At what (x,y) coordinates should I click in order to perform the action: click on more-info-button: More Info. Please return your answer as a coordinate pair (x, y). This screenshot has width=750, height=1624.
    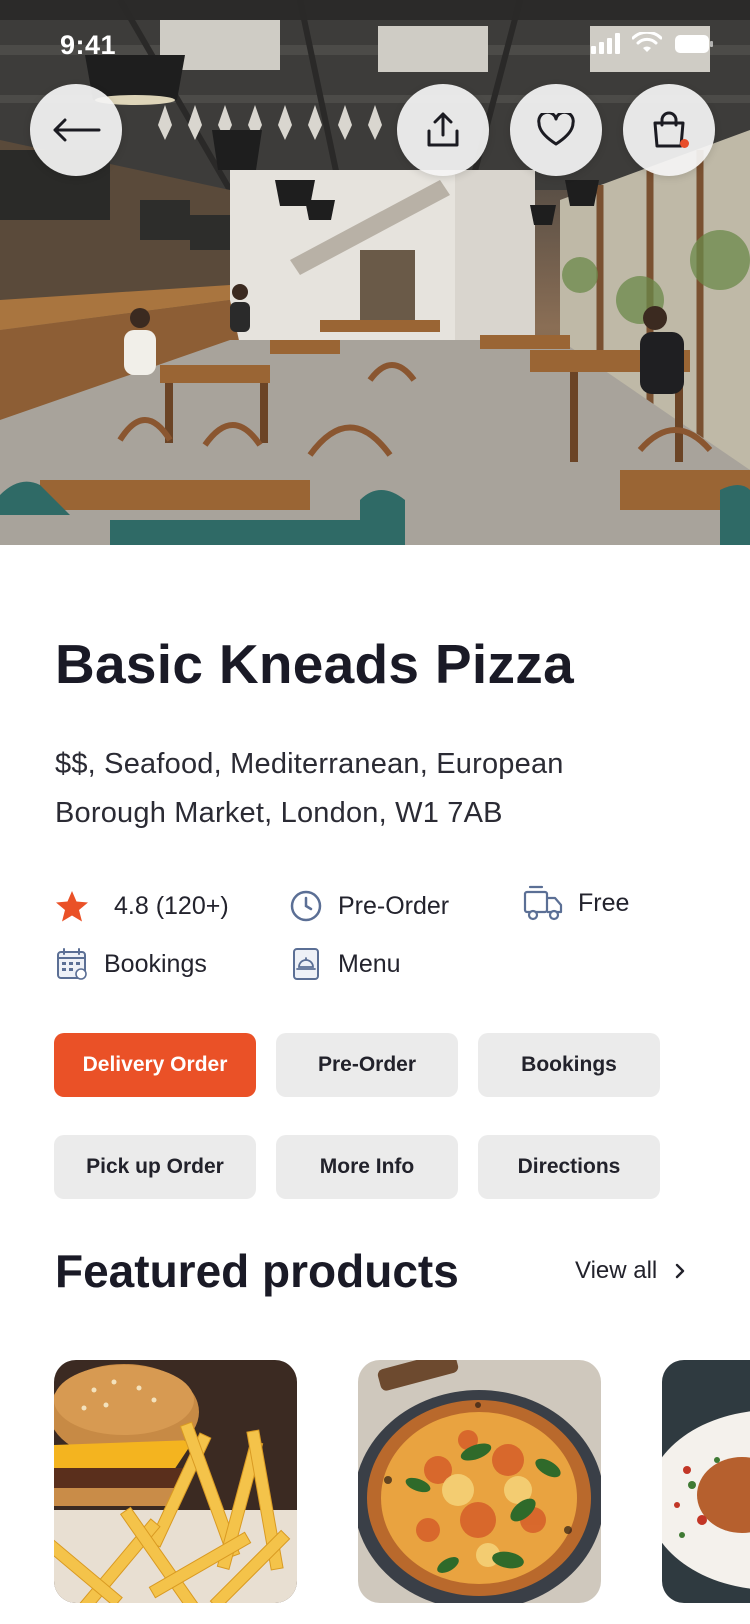
    Looking at the image, I should click on (367, 1167).